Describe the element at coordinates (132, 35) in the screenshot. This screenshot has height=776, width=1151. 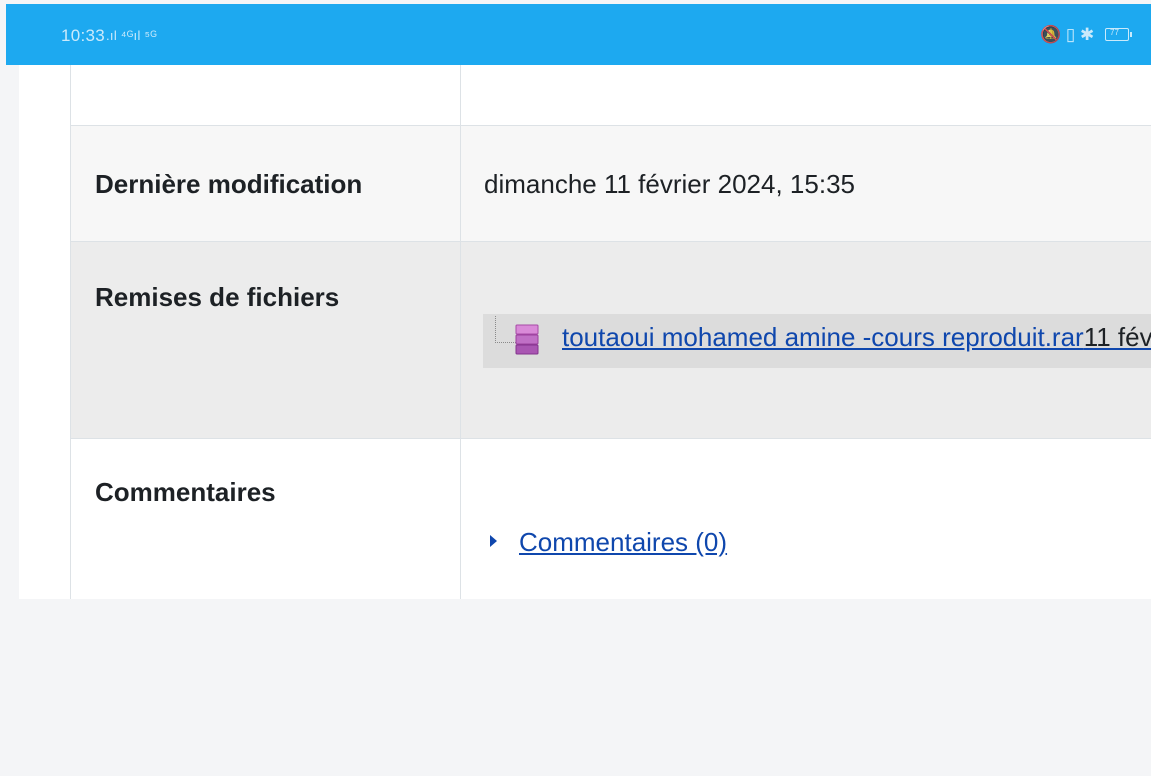
I see `signal-icon: .ıl ⁴ᴳıl ⁵ᴳ` at that location.